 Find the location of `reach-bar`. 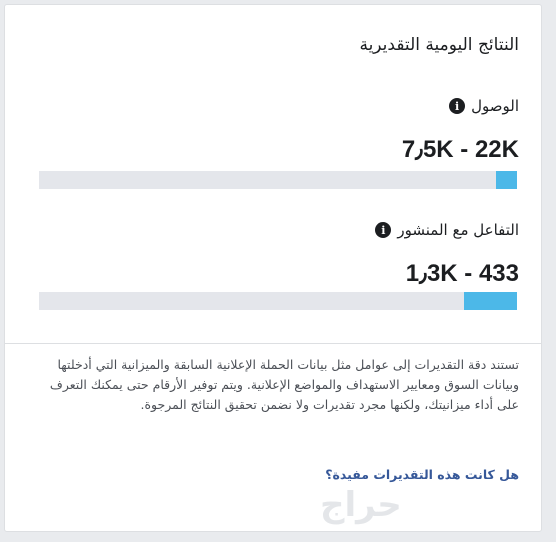

reach-bar is located at coordinates (278, 180).